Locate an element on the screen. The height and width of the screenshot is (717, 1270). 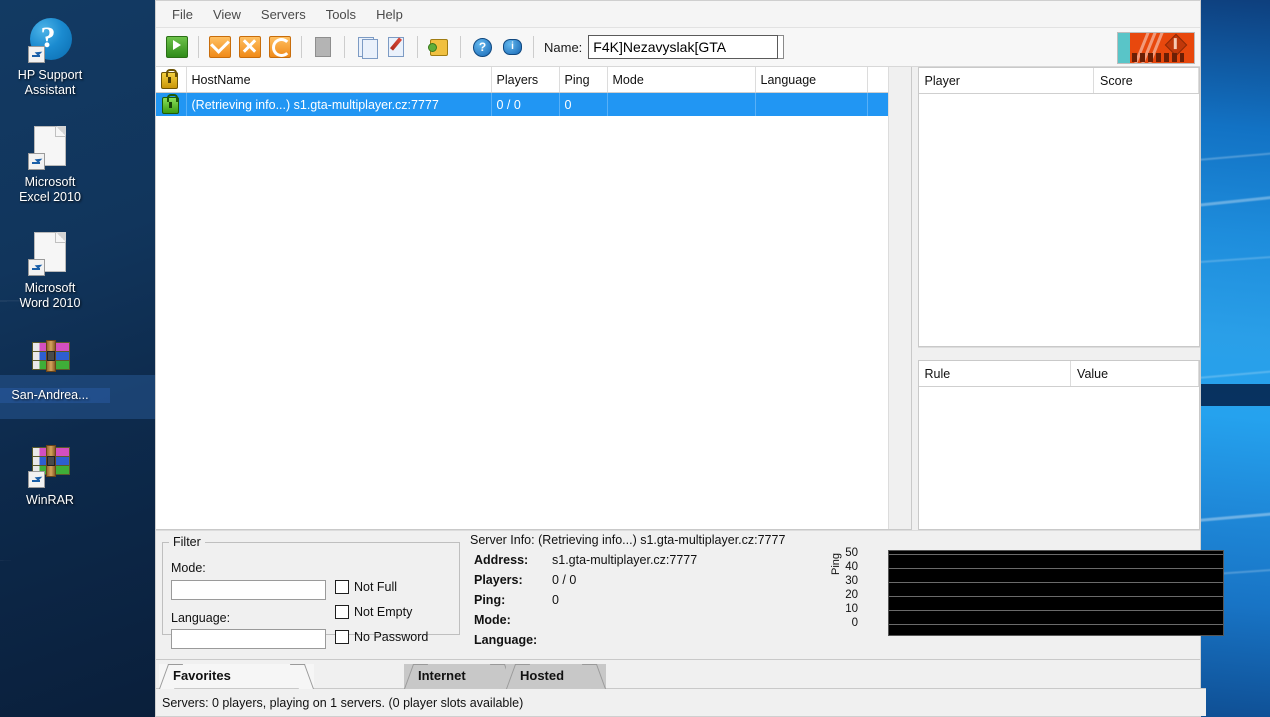
samp-logo is located at coordinates (1156, 48).